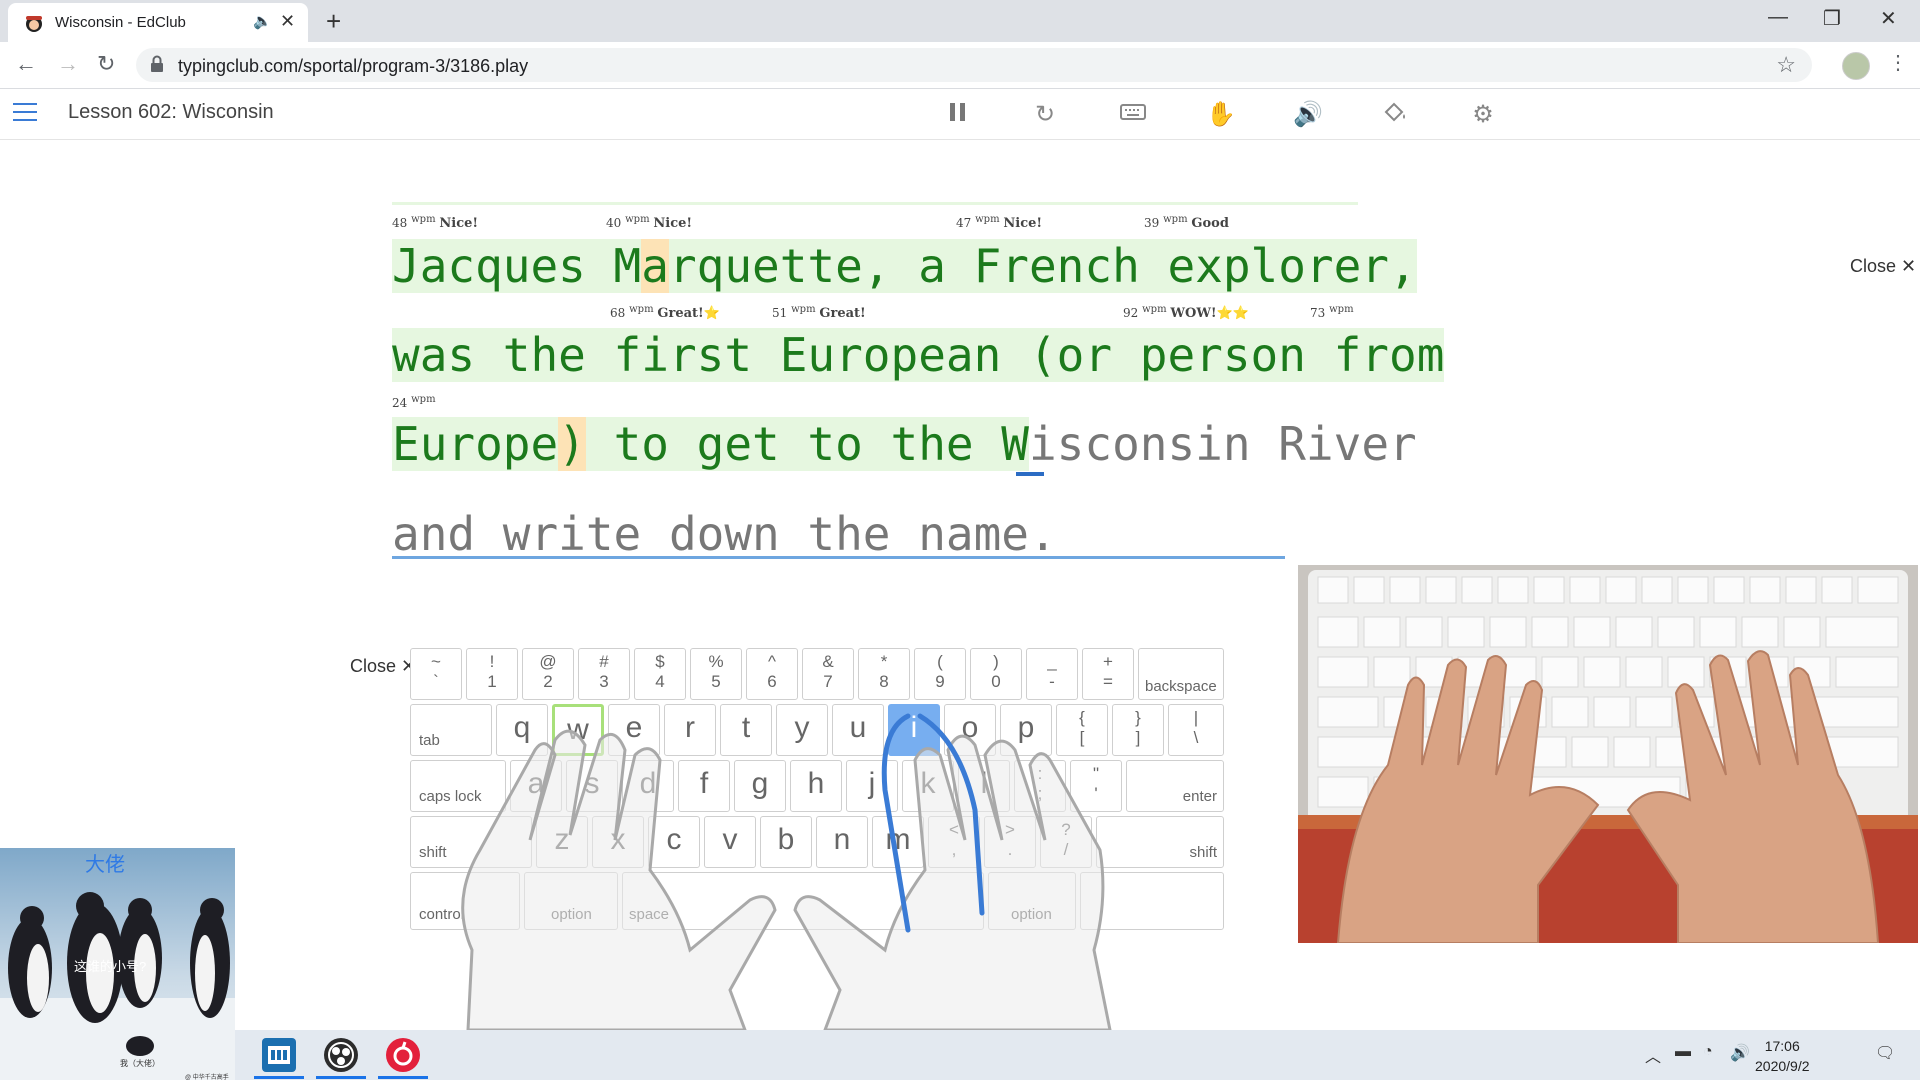  I want to click on lock-icon, so click(157, 63).